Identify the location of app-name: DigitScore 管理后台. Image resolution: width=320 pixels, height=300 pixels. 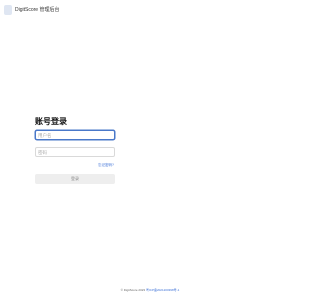
(37, 10).